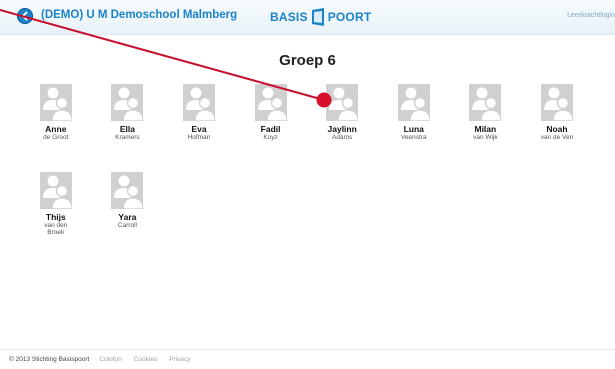 This screenshot has height=369, width=615. I want to click on student-first-name: Noah, so click(557, 129).